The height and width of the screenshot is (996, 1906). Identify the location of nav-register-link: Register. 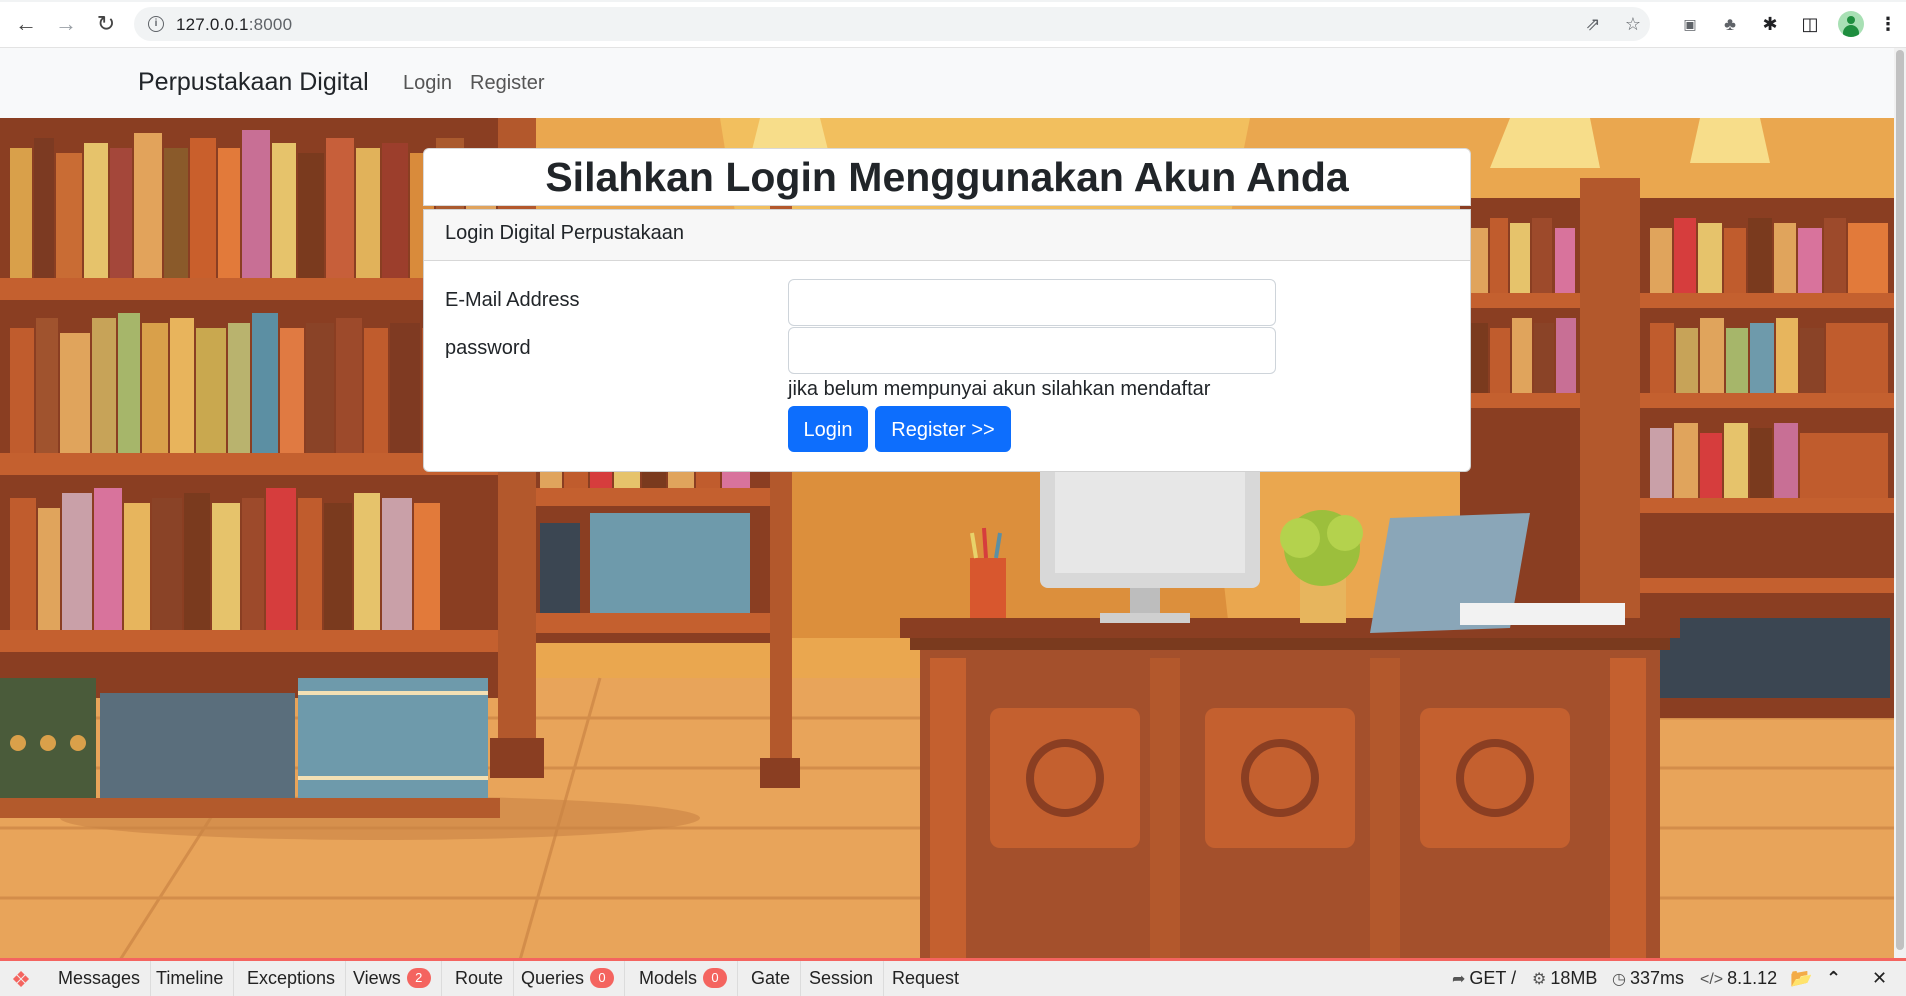
(507, 83).